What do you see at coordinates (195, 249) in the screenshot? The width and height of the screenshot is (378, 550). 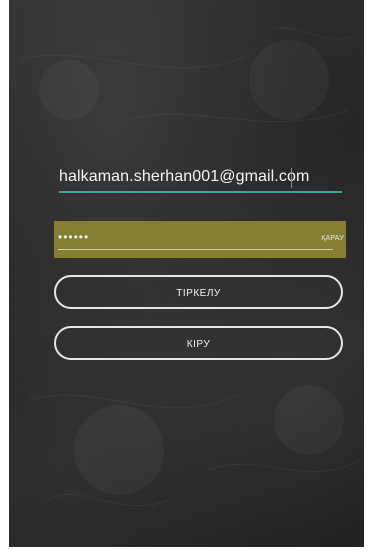 I see `password-underline` at bounding box center [195, 249].